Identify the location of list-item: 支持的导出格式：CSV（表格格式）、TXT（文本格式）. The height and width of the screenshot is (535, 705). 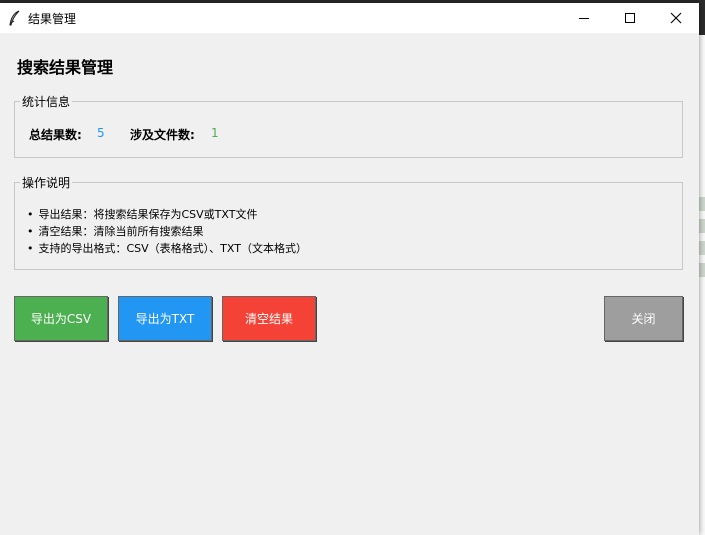
(167, 248).